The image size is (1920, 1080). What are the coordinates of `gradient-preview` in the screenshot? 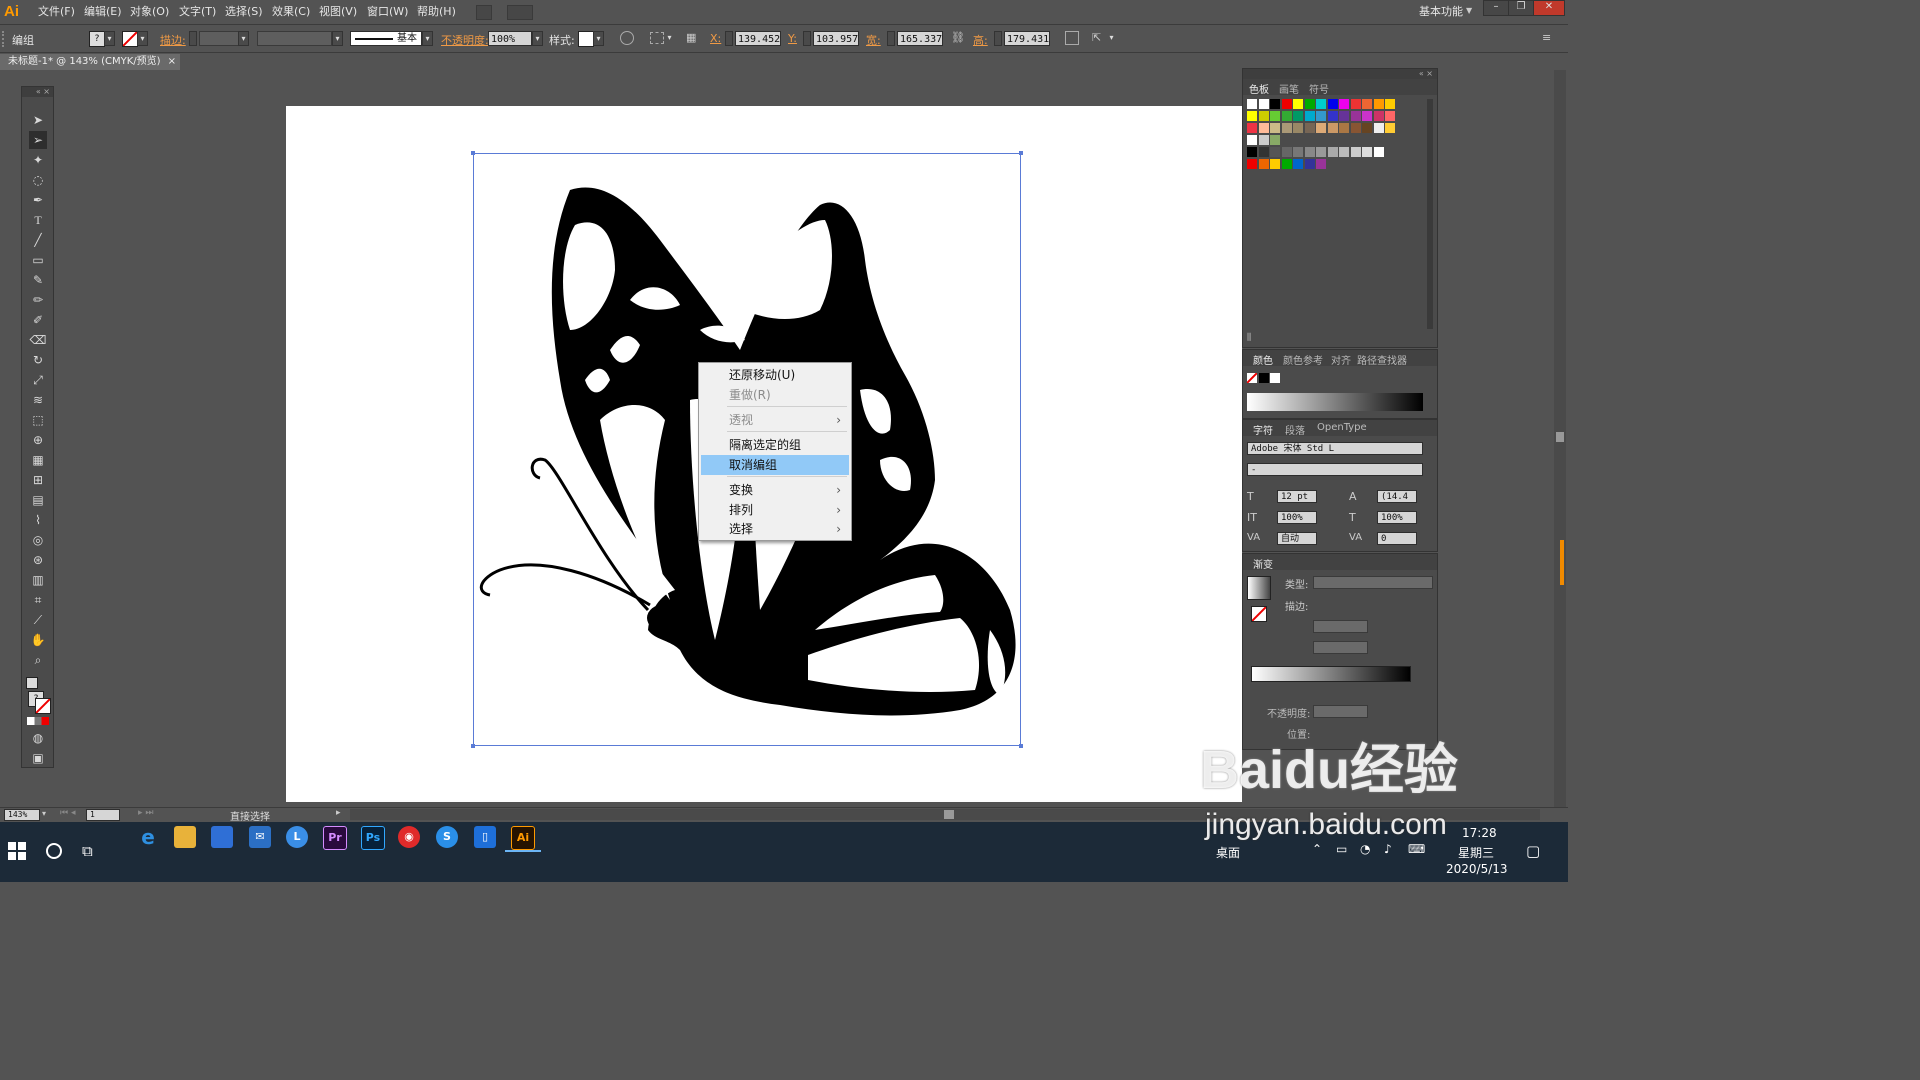 It's located at (1259, 588).